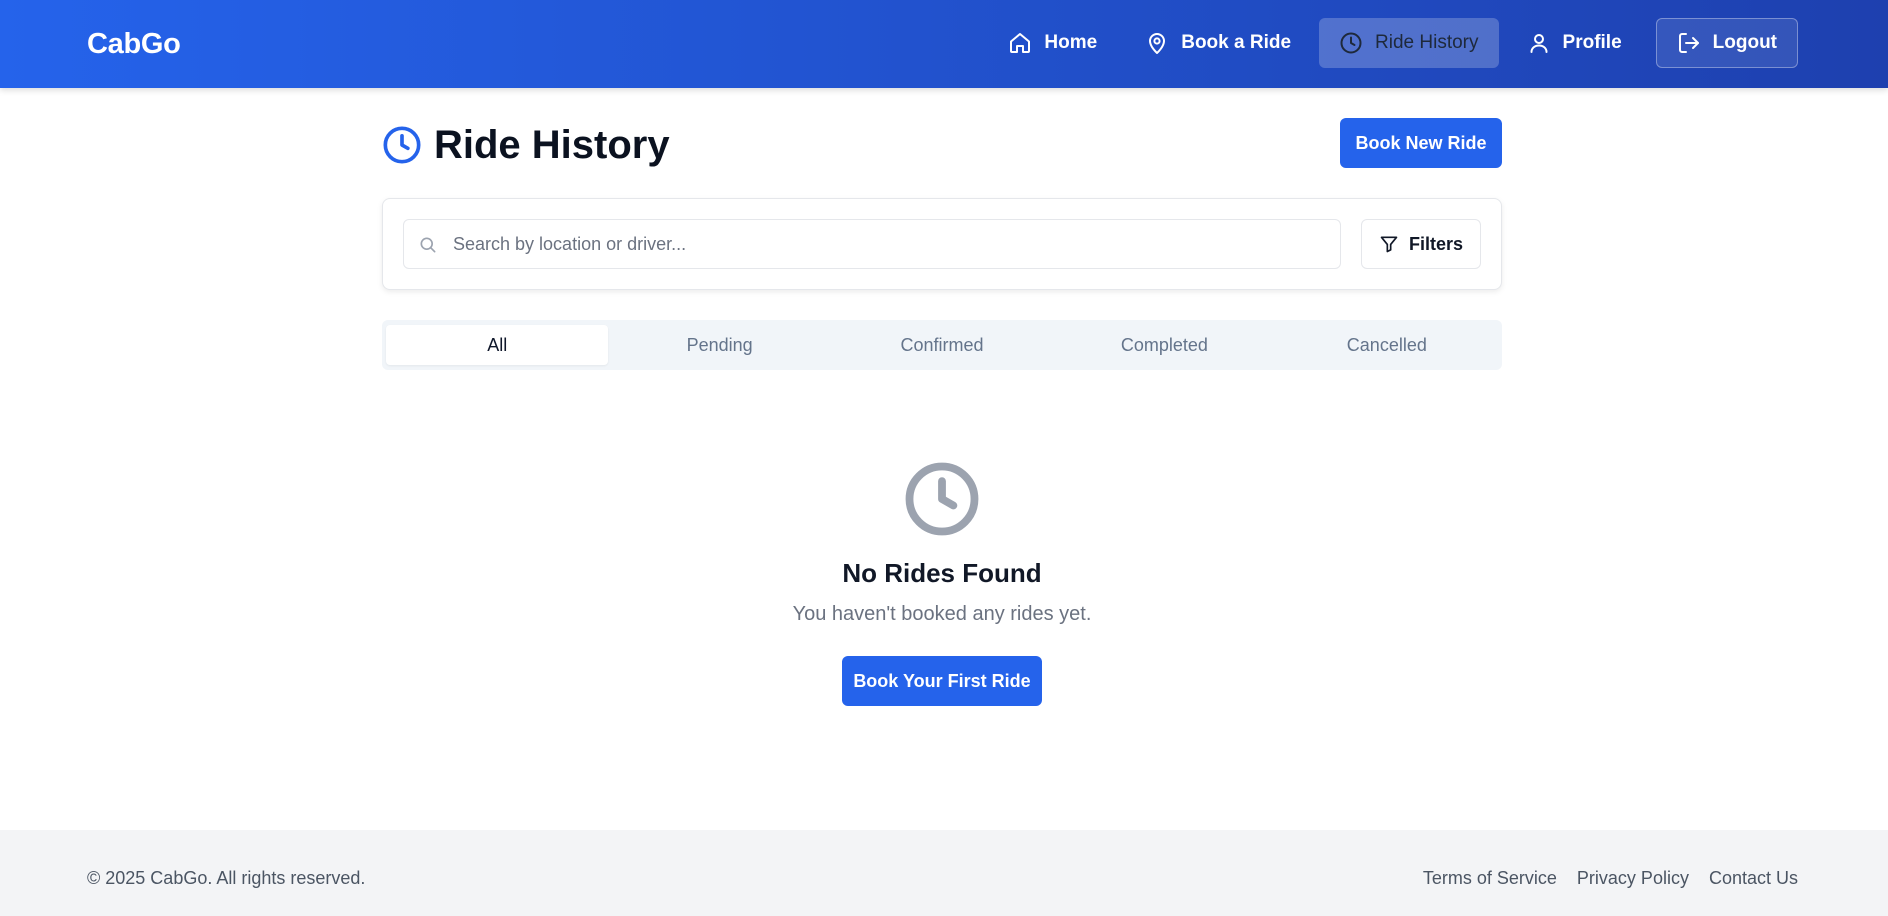  I want to click on tab-all: All, so click(497, 345).